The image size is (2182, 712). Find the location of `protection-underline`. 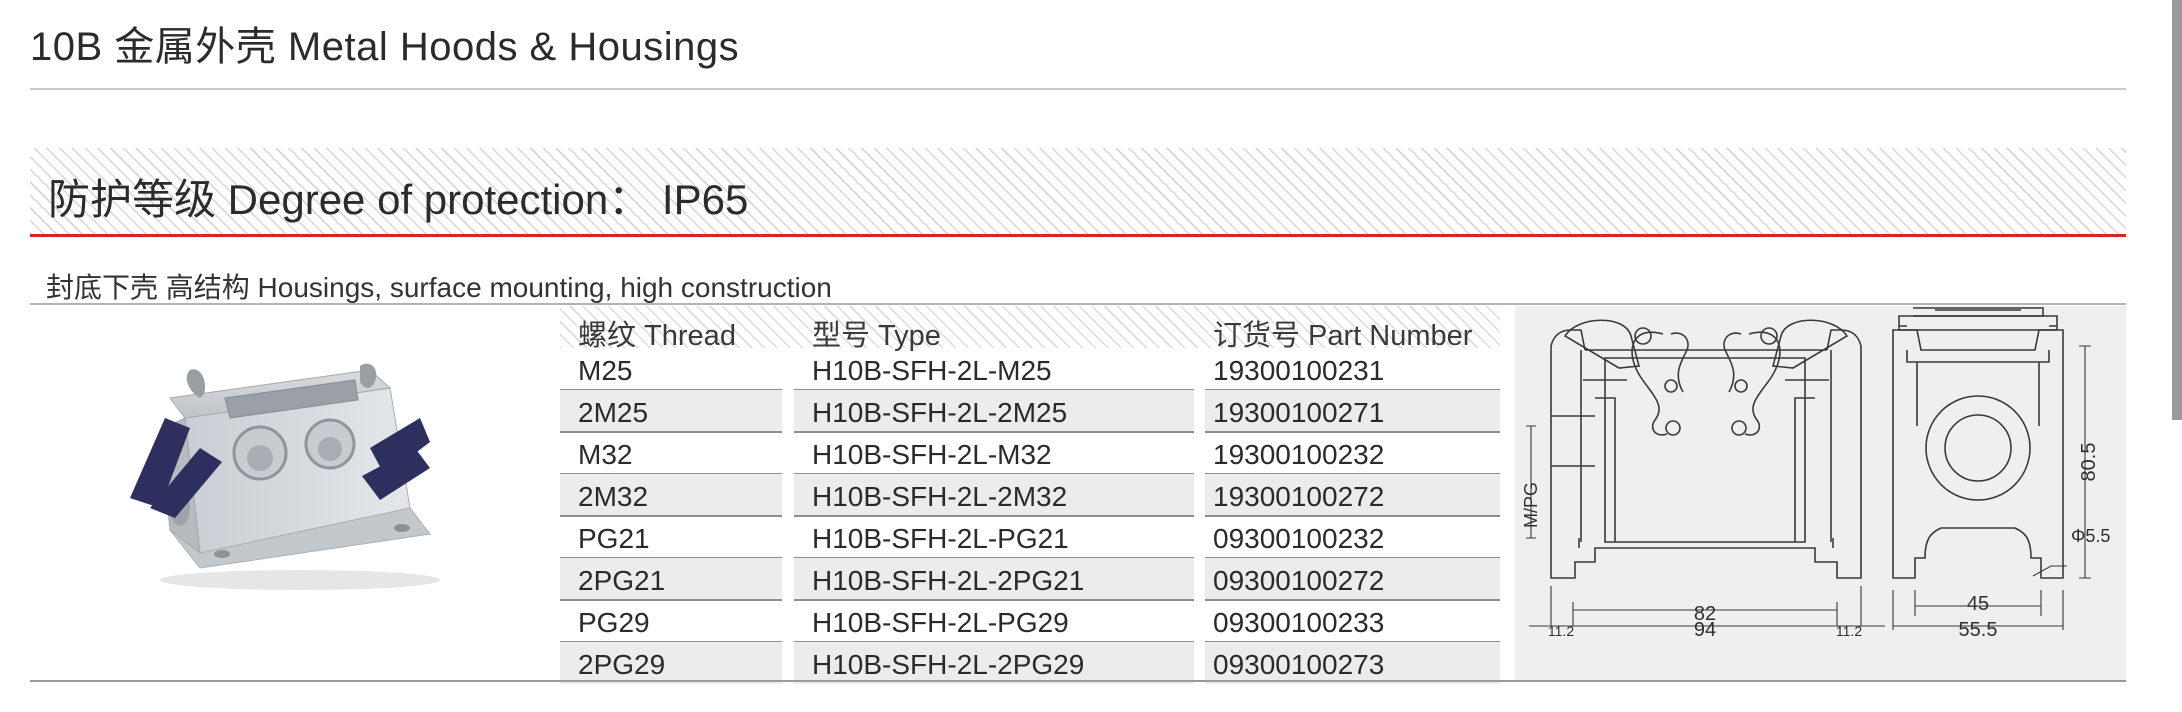

protection-underline is located at coordinates (1078, 235).